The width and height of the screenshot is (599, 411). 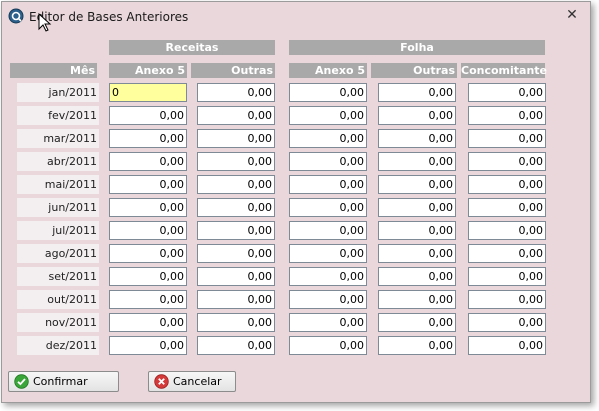 What do you see at coordinates (233, 70) in the screenshot?
I see `column-header-outras-receitas: Outras` at bounding box center [233, 70].